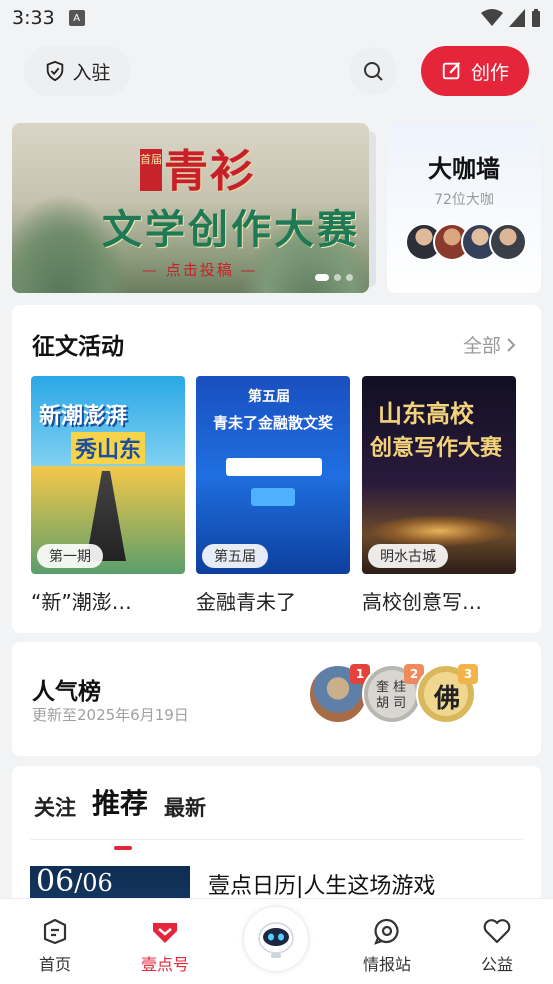  What do you see at coordinates (386, 931) in the screenshot?
I see `intel-icon` at bounding box center [386, 931].